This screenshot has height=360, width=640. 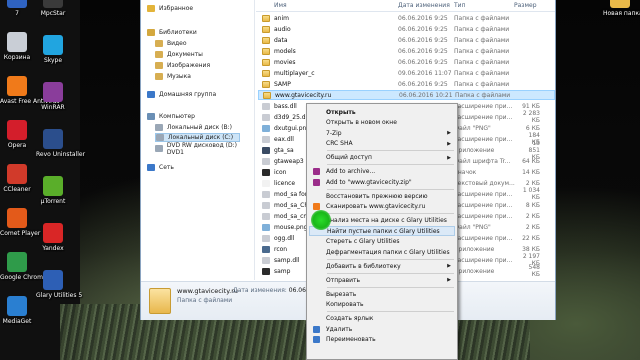 What do you see at coordinates (171, 43) in the screenshot?
I see `nav-item: Видео` at bounding box center [171, 43].